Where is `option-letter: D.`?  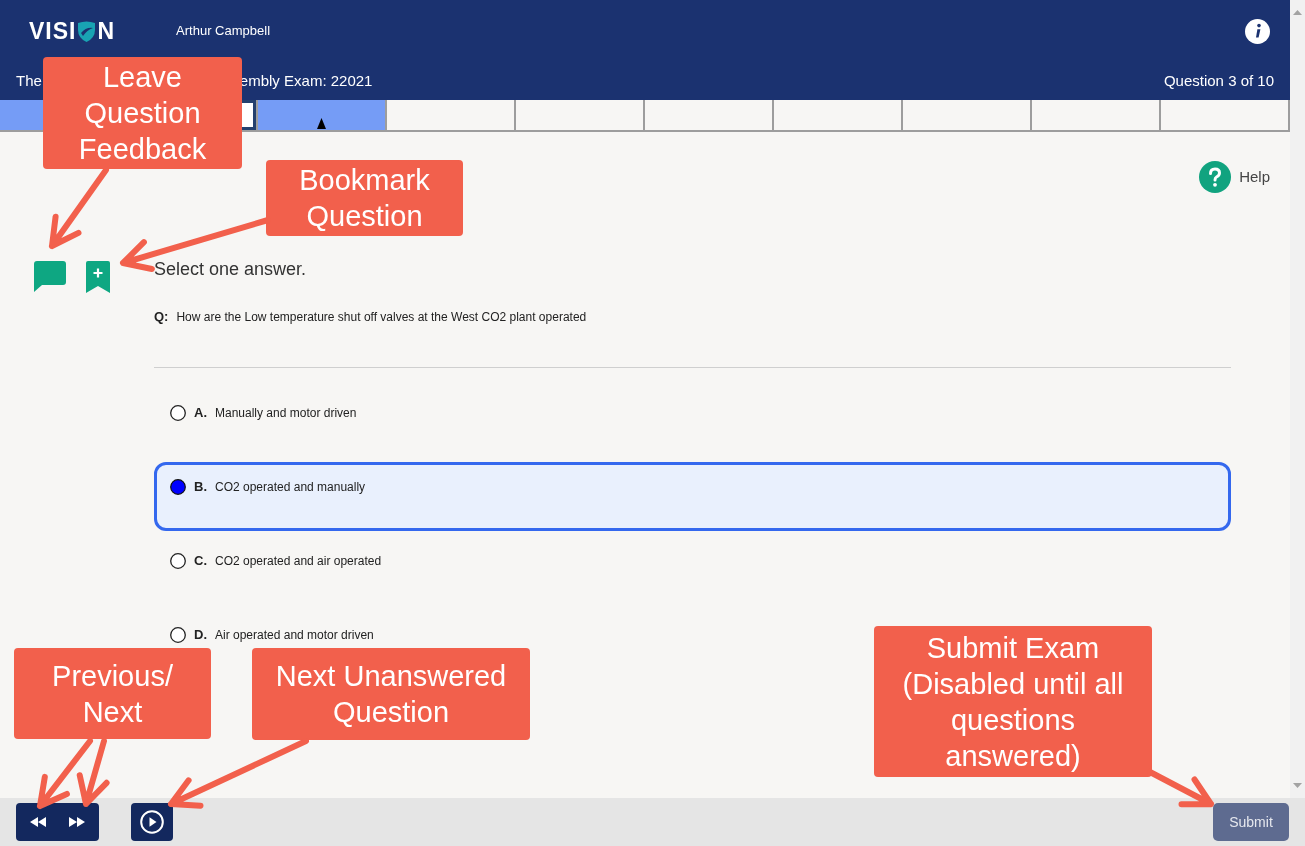 option-letter: D. is located at coordinates (200, 635).